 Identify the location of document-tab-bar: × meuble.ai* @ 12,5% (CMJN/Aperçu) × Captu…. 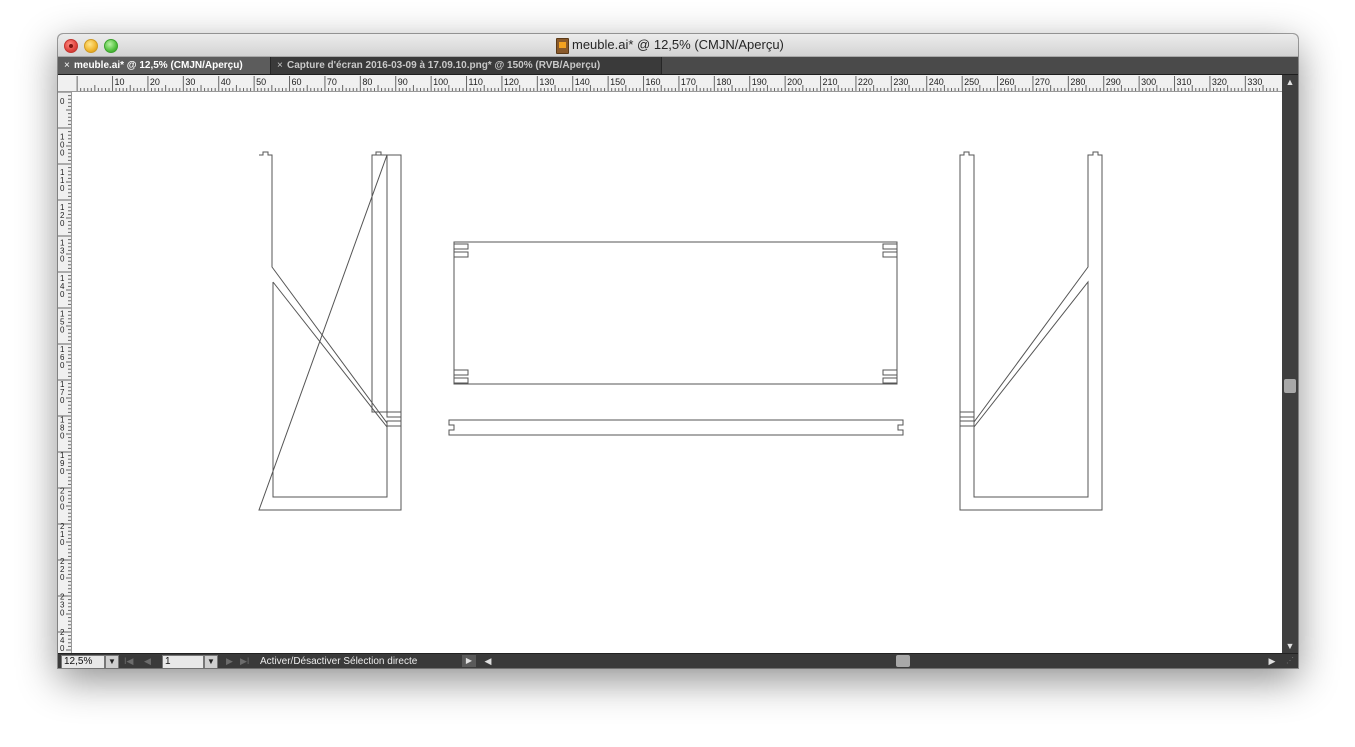
(678, 66).